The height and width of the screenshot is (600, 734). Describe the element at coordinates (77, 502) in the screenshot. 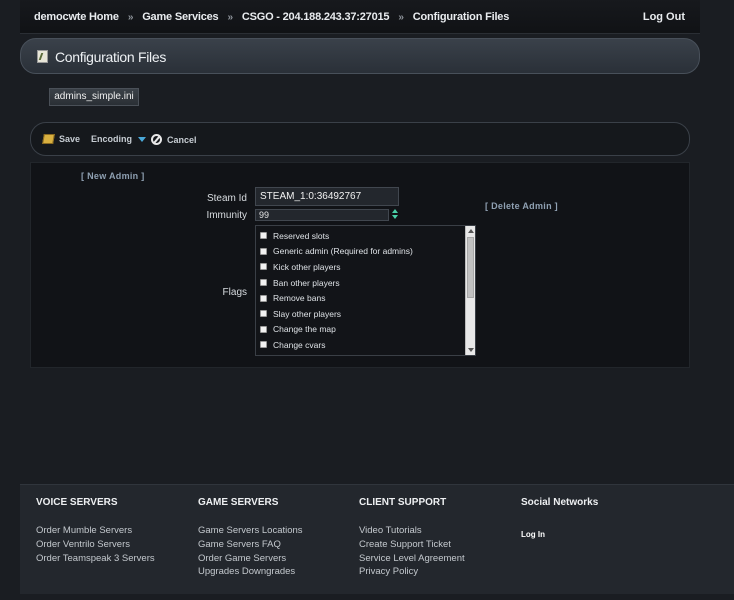

I see `footer-heading: VOICE SERVERS` at that location.